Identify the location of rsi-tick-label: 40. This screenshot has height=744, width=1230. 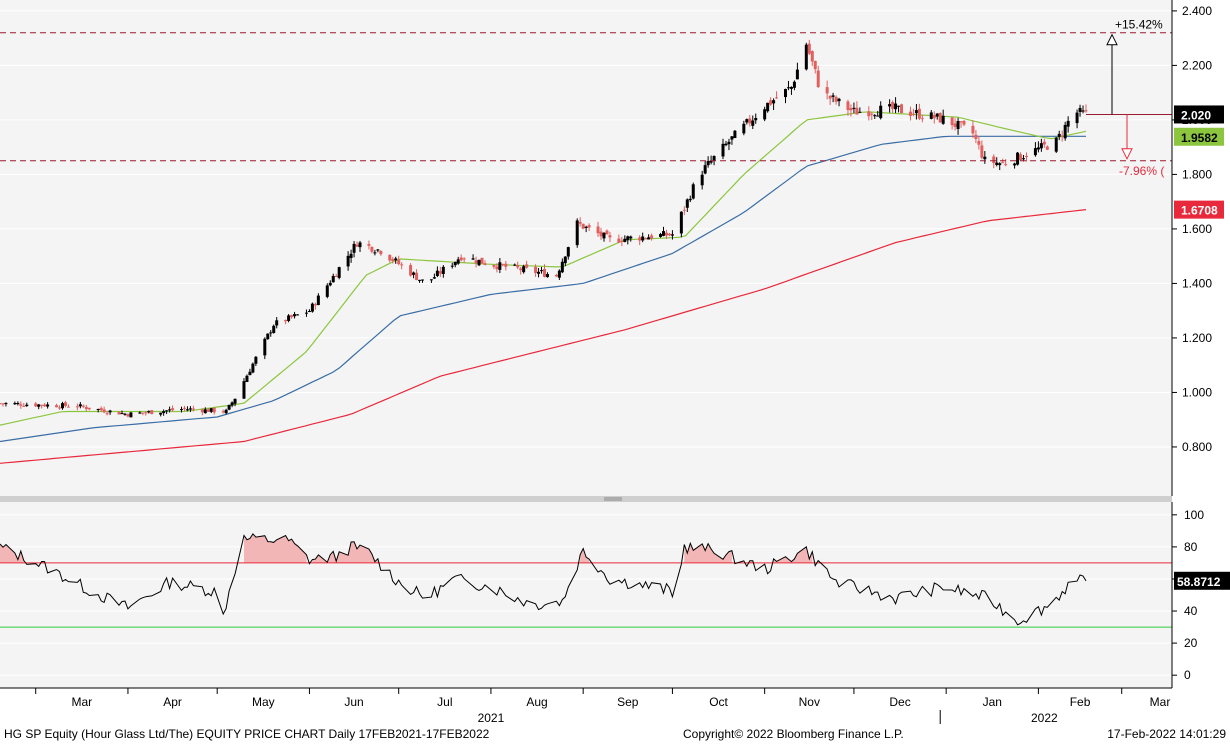
(1191, 611).